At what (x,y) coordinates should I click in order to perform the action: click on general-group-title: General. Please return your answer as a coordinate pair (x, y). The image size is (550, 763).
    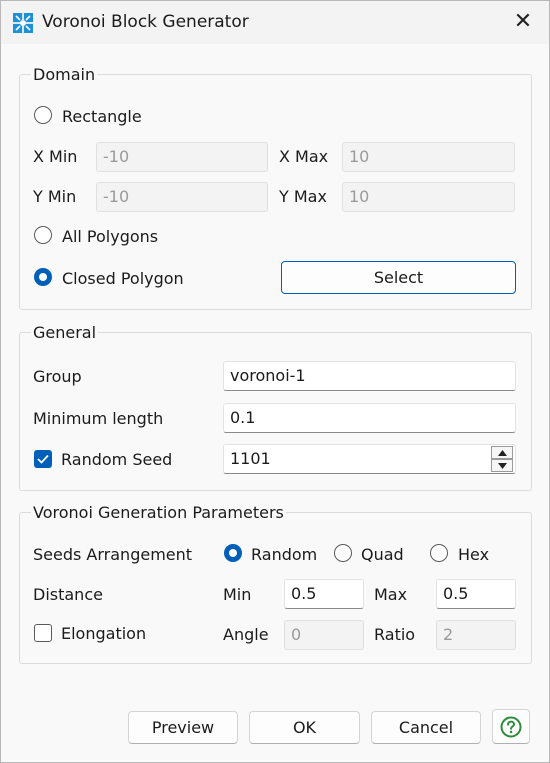
    Looking at the image, I should click on (65, 332).